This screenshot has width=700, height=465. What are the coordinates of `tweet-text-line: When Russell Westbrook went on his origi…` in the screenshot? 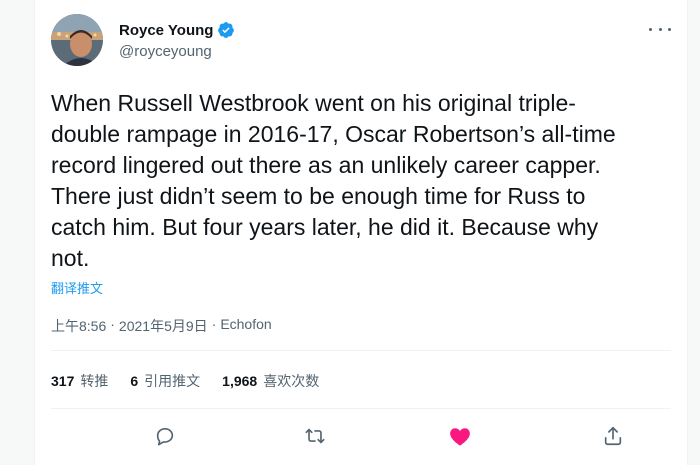 It's located at (313, 103).